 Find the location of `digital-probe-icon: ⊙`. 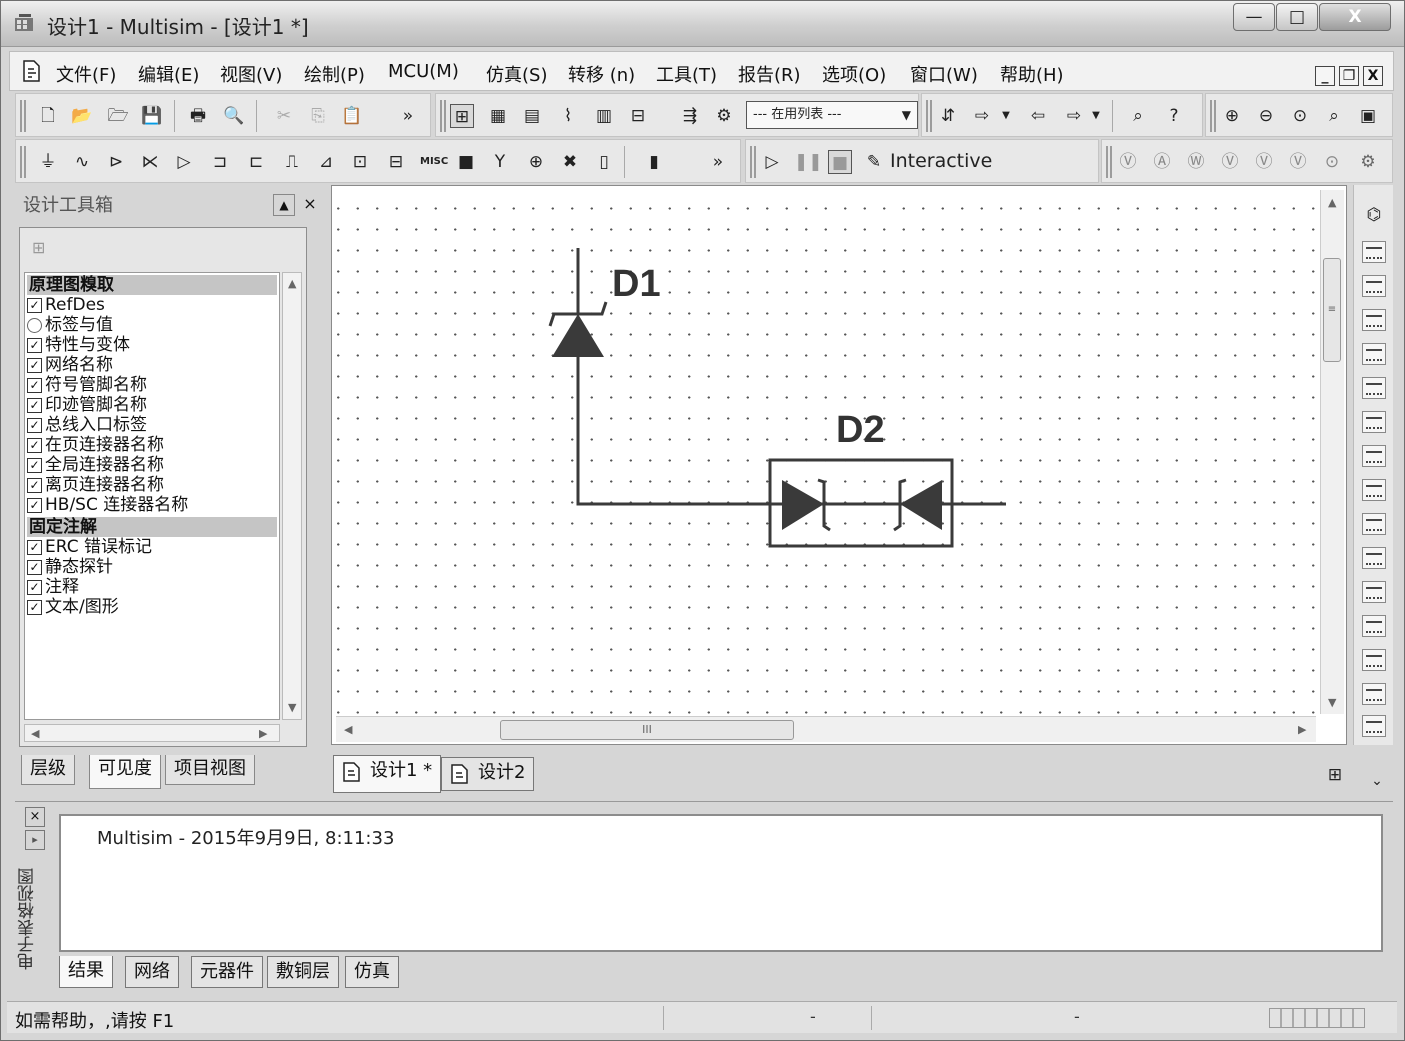

digital-probe-icon: ⊙ is located at coordinates (1332, 162).